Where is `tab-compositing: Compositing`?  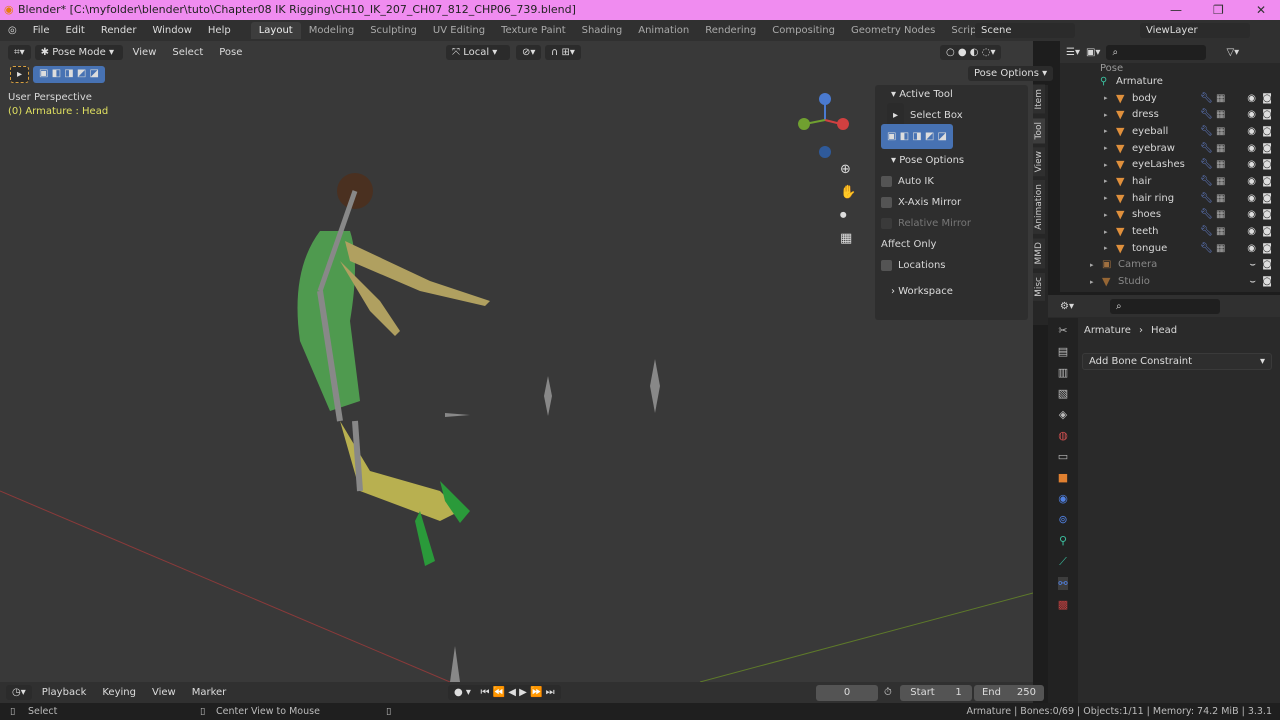 tab-compositing: Compositing is located at coordinates (803, 30).